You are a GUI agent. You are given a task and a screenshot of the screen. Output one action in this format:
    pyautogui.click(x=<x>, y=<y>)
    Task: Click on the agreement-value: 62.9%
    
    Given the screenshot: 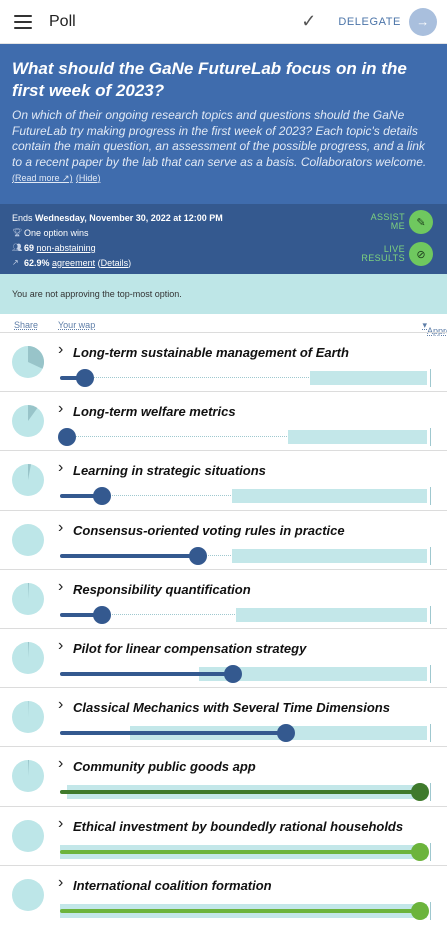 What is the action you would take?
    pyautogui.click(x=37, y=262)
    